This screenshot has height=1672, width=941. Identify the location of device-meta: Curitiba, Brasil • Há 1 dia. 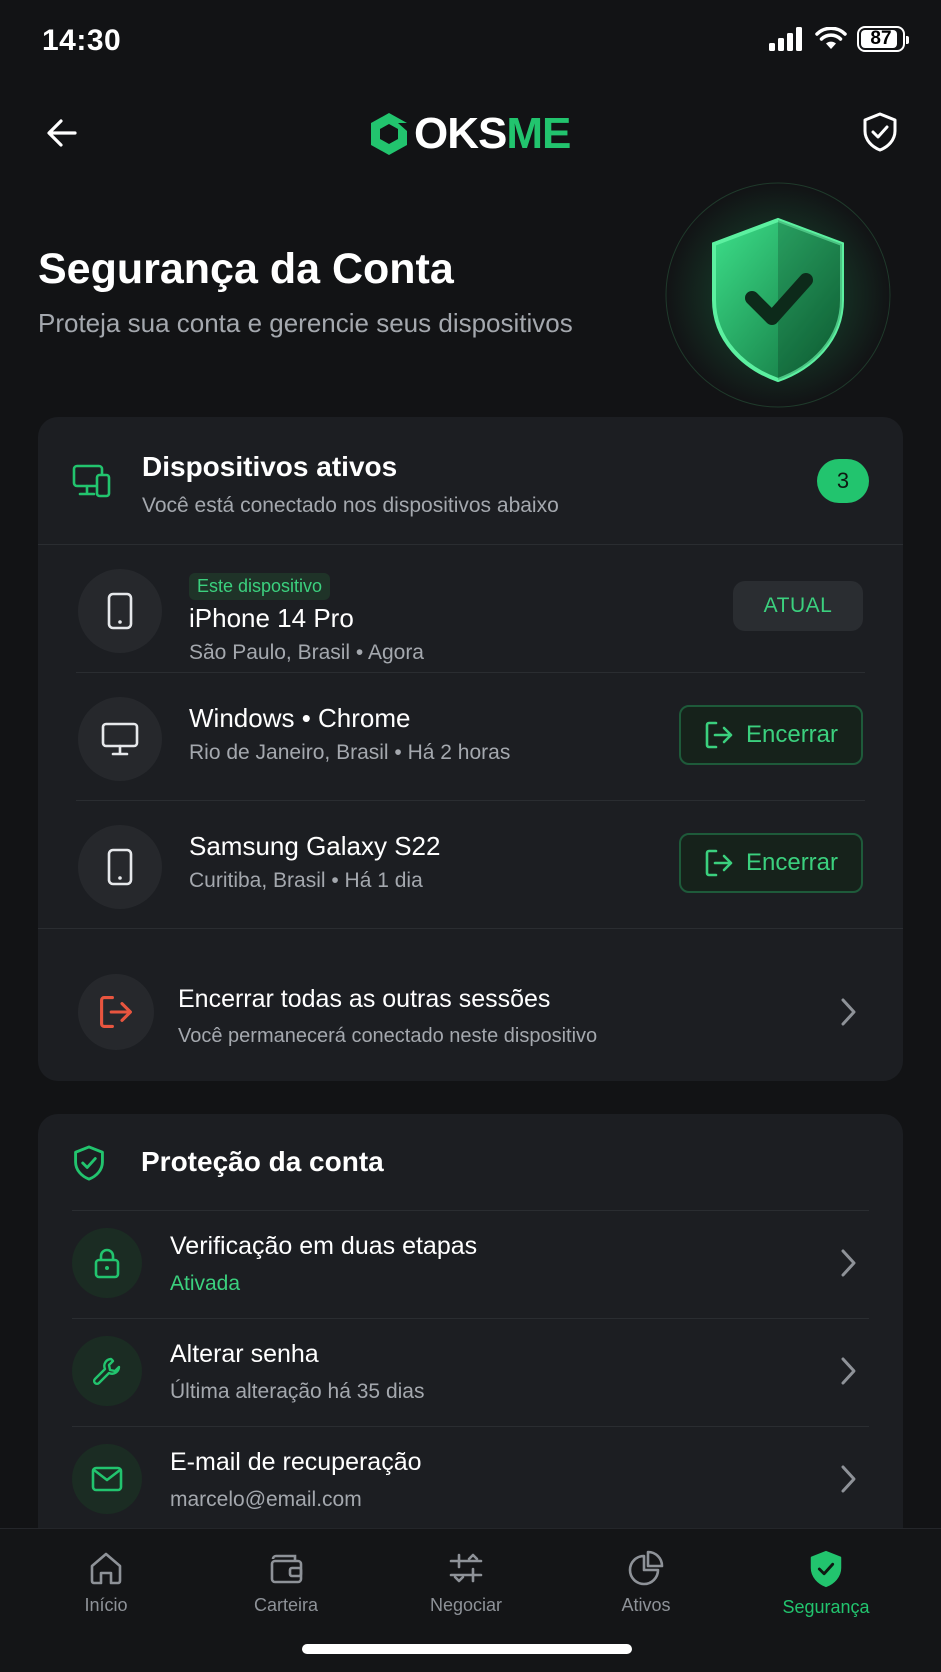
(306, 880).